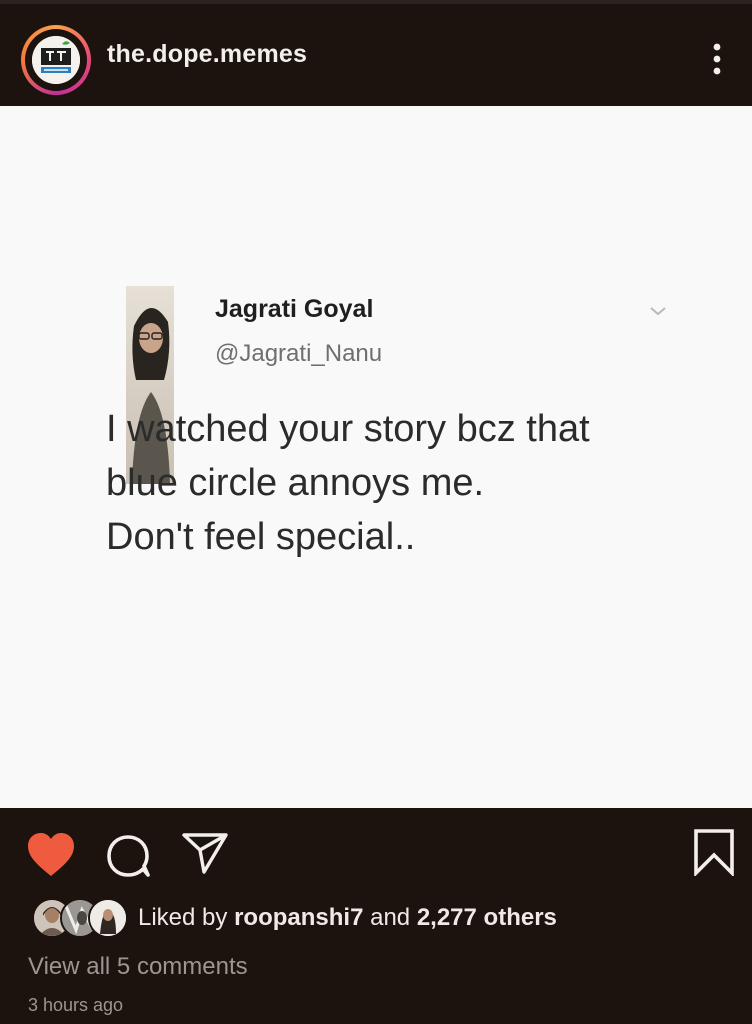  Describe the element at coordinates (299, 353) in the screenshot. I see `tweet-author-handle: @Jagrati_Nanu` at that location.